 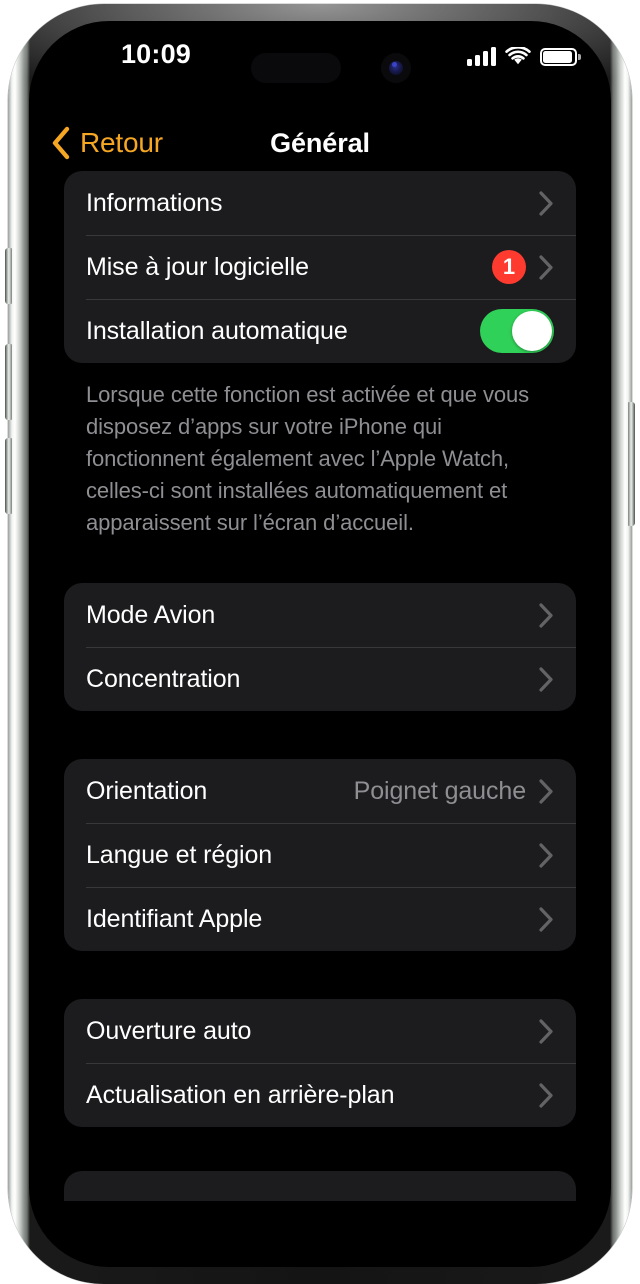 What do you see at coordinates (163, 678) in the screenshot?
I see `row-label: Concentration` at bounding box center [163, 678].